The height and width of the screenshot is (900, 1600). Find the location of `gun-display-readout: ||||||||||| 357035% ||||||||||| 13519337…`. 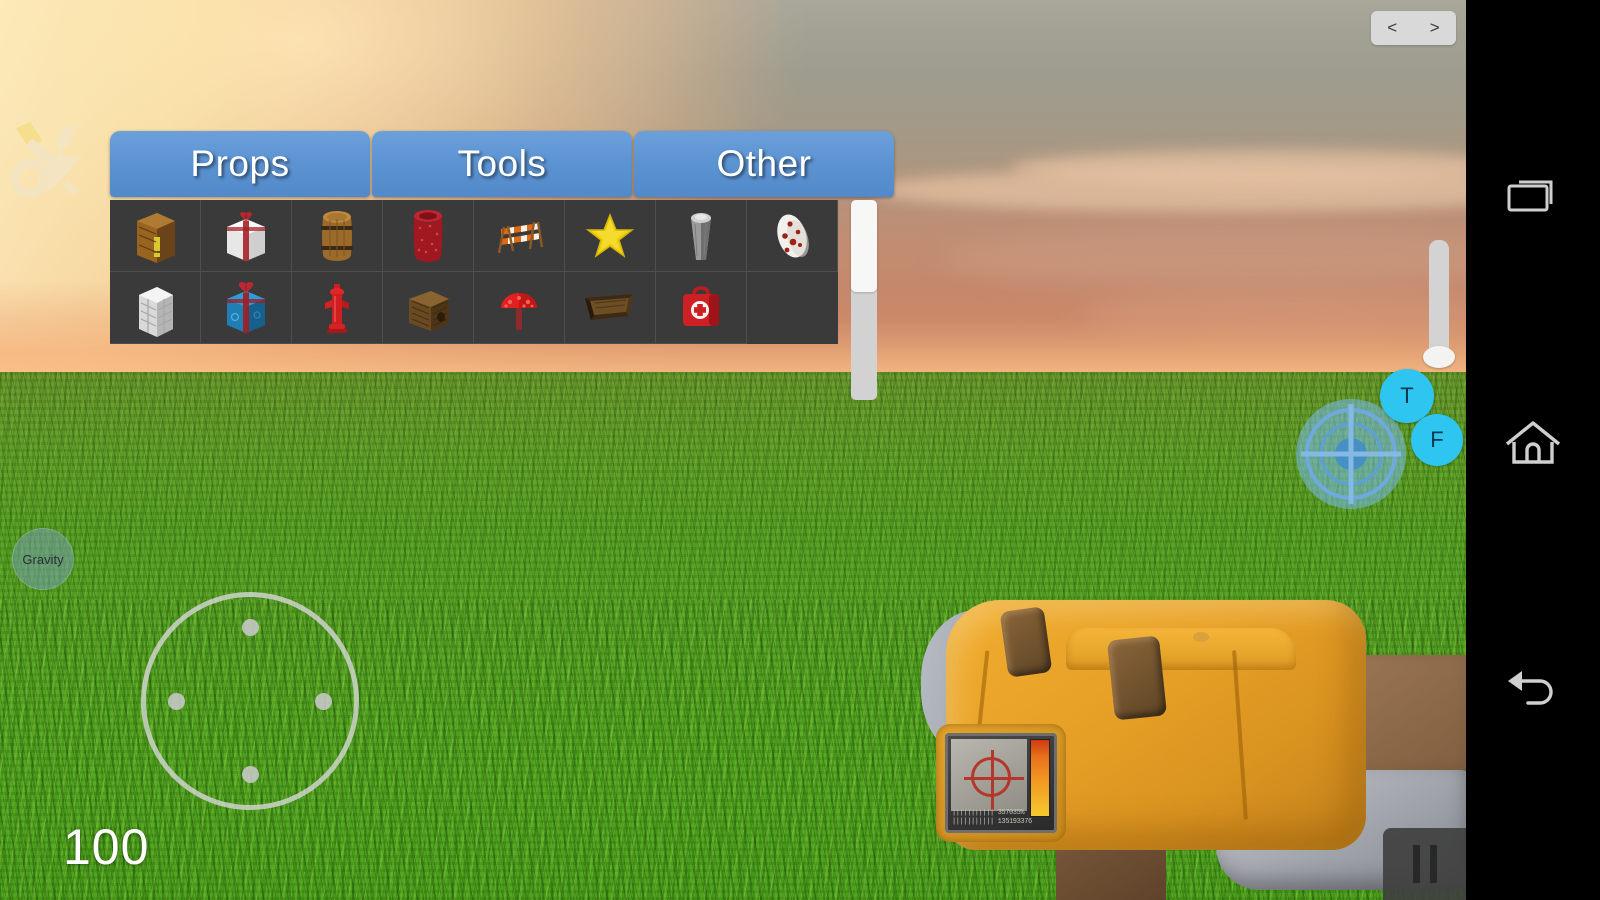

gun-display-readout: ||||||||||| 357035% ||||||||||| 13519337… is located at coordinates (992, 817).